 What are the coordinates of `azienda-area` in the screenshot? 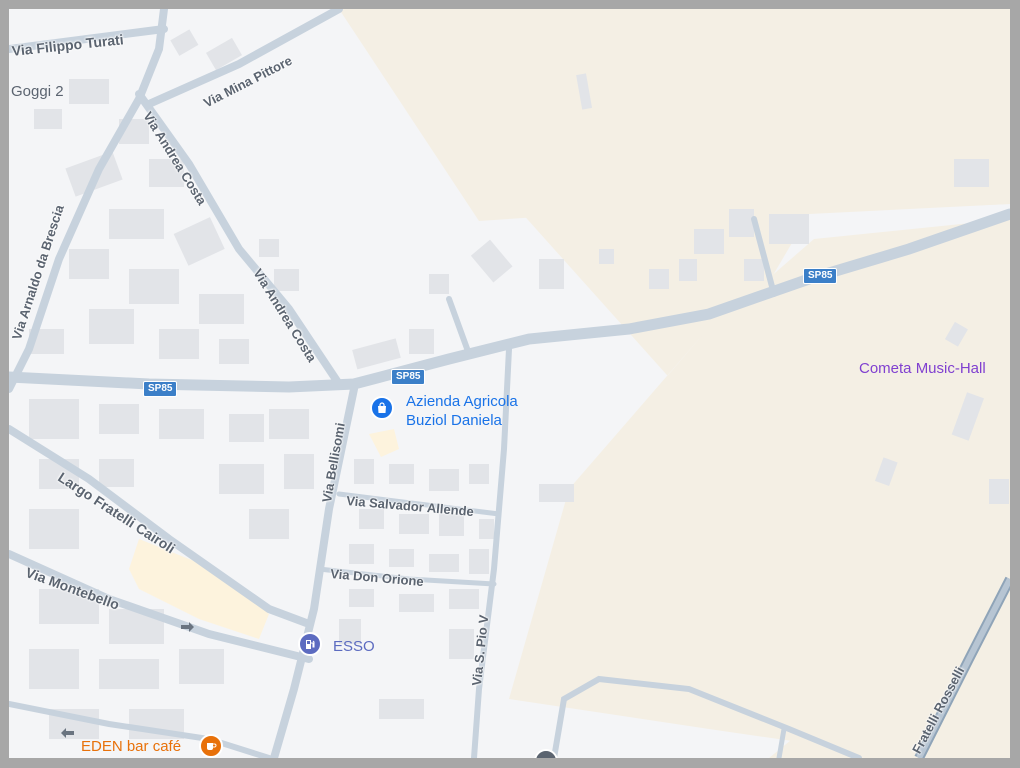 It's located at (384, 443).